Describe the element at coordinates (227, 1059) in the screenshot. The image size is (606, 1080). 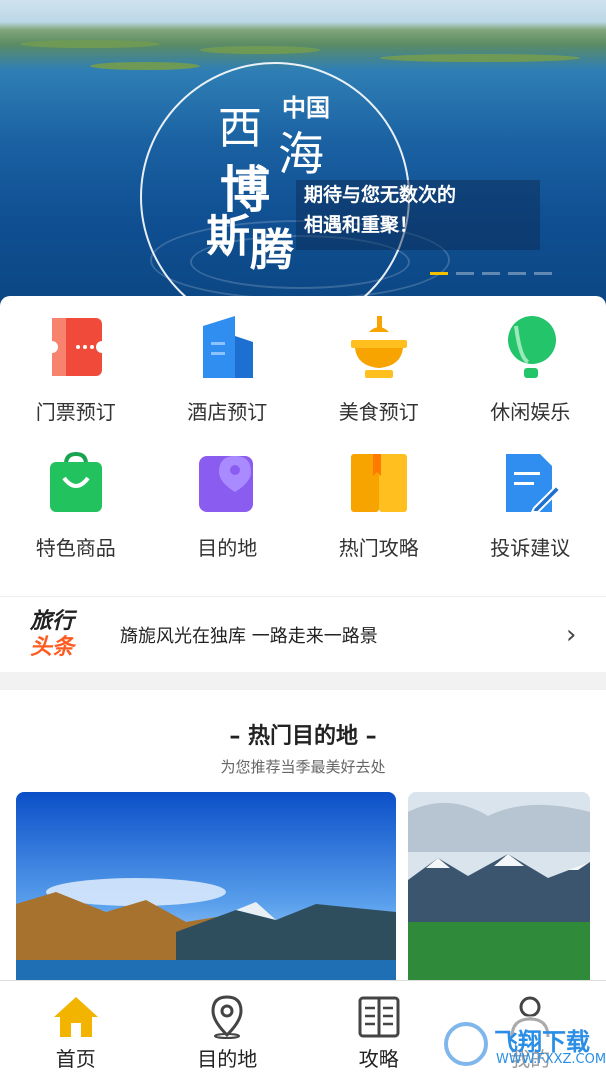
I see `tab-label: 目的地` at that location.